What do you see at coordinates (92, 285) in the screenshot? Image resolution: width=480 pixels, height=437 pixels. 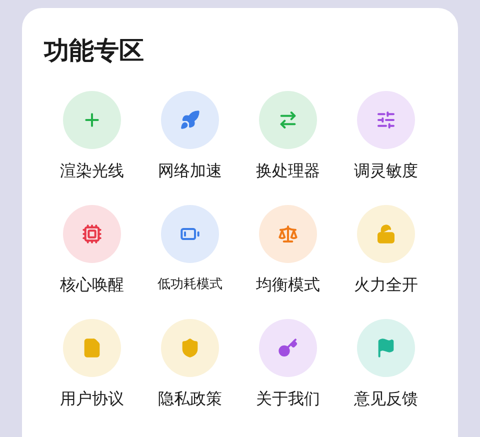 I see `feature-label: 核心唤醒` at bounding box center [92, 285].